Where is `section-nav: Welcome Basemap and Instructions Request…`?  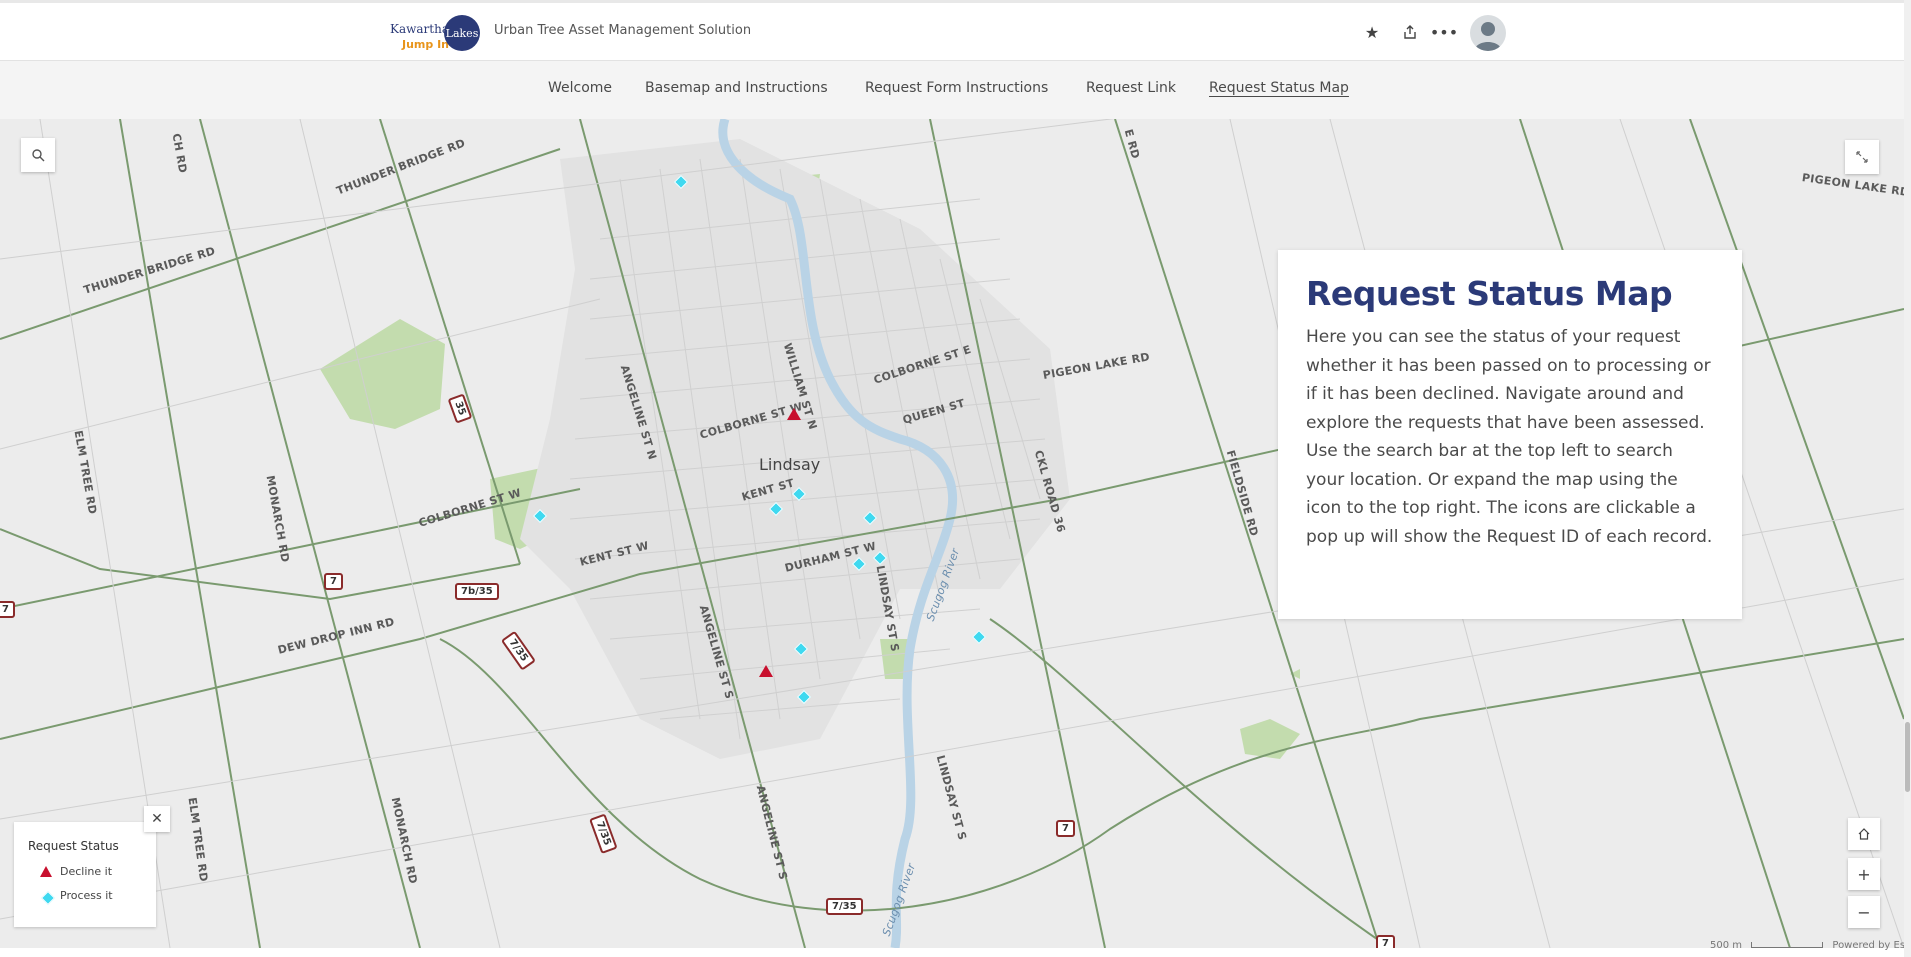
section-nav: Welcome Basemap and Instructions Request… is located at coordinates (952, 90).